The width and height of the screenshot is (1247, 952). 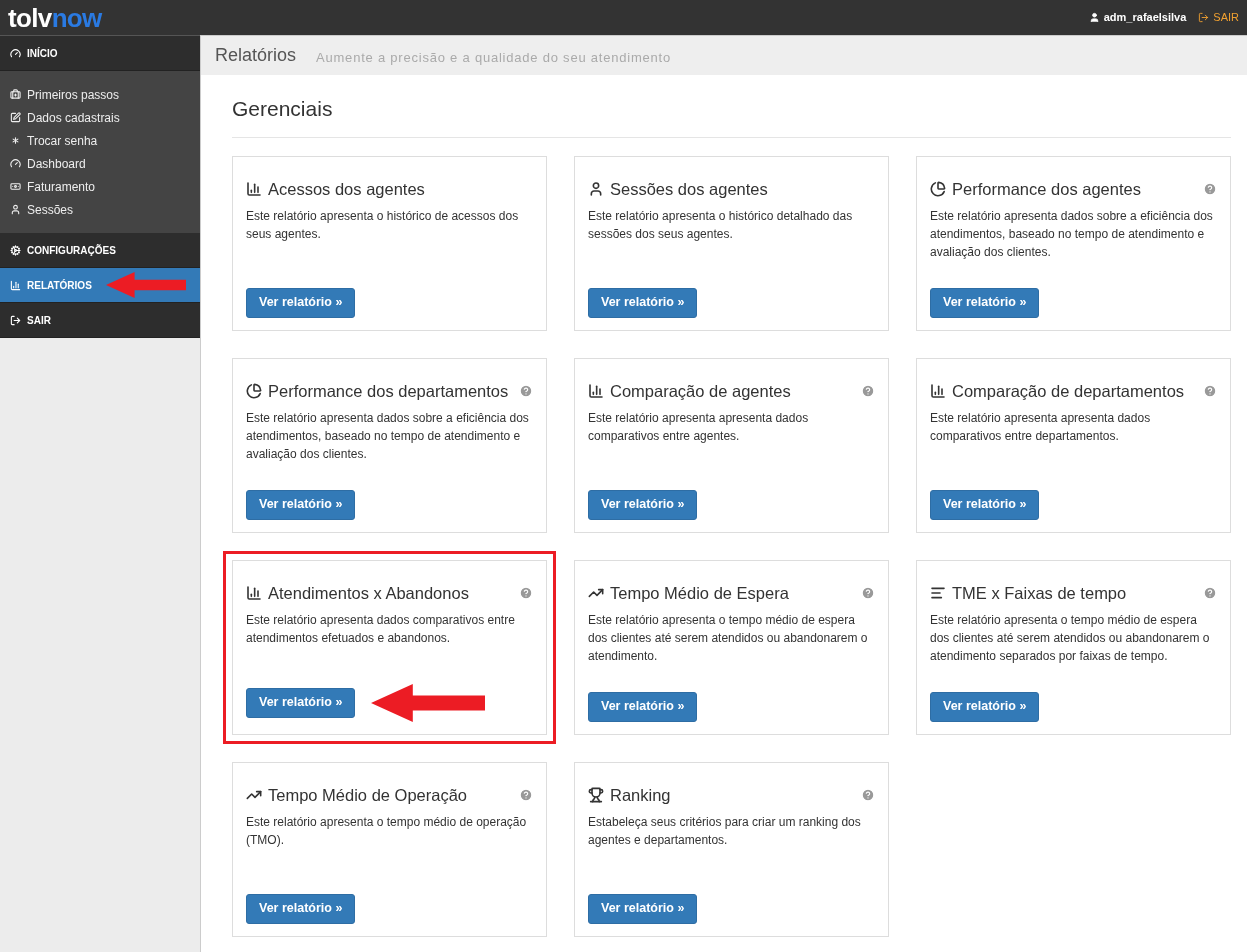 I want to click on trophy-icon, so click(x=596, y=794).